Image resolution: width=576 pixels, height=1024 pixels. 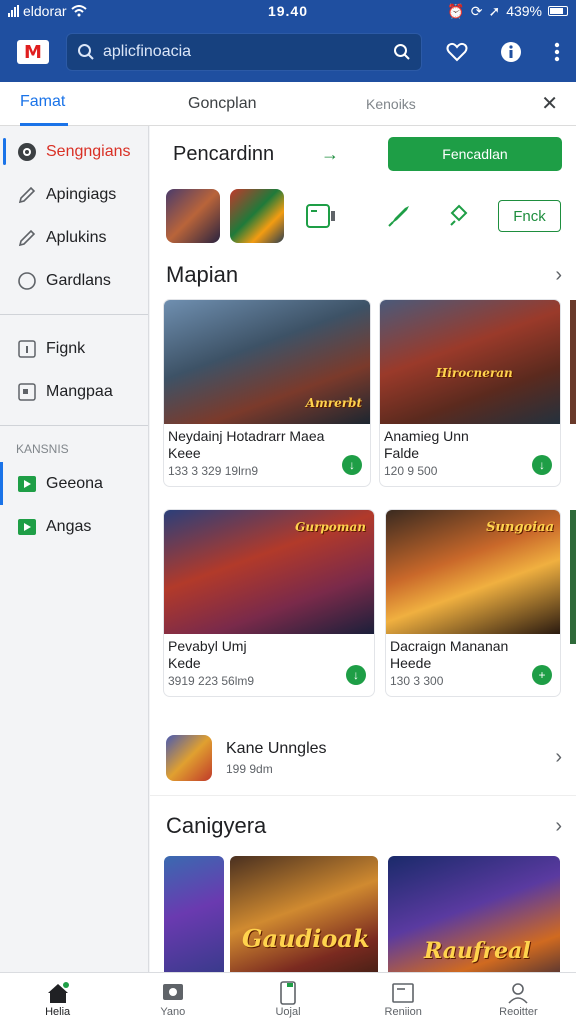 What do you see at coordinates (173, 1011) in the screenshot?
I see `nav-label: Yano` at bounding box center [173, 1011].